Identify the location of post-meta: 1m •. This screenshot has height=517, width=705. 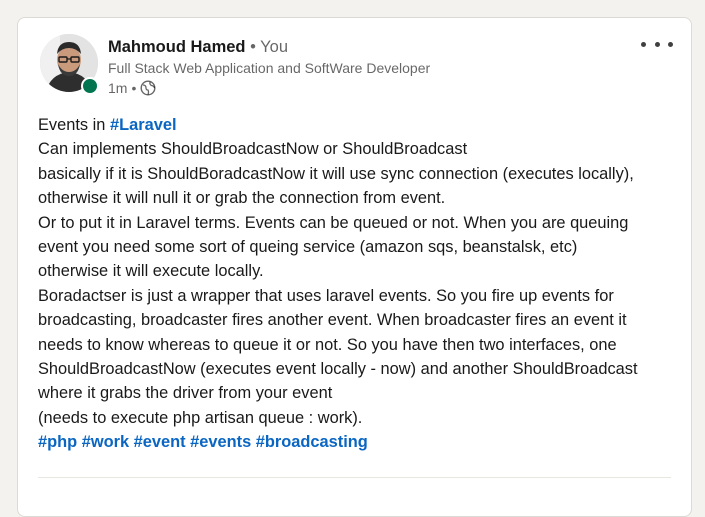
(369, 88).